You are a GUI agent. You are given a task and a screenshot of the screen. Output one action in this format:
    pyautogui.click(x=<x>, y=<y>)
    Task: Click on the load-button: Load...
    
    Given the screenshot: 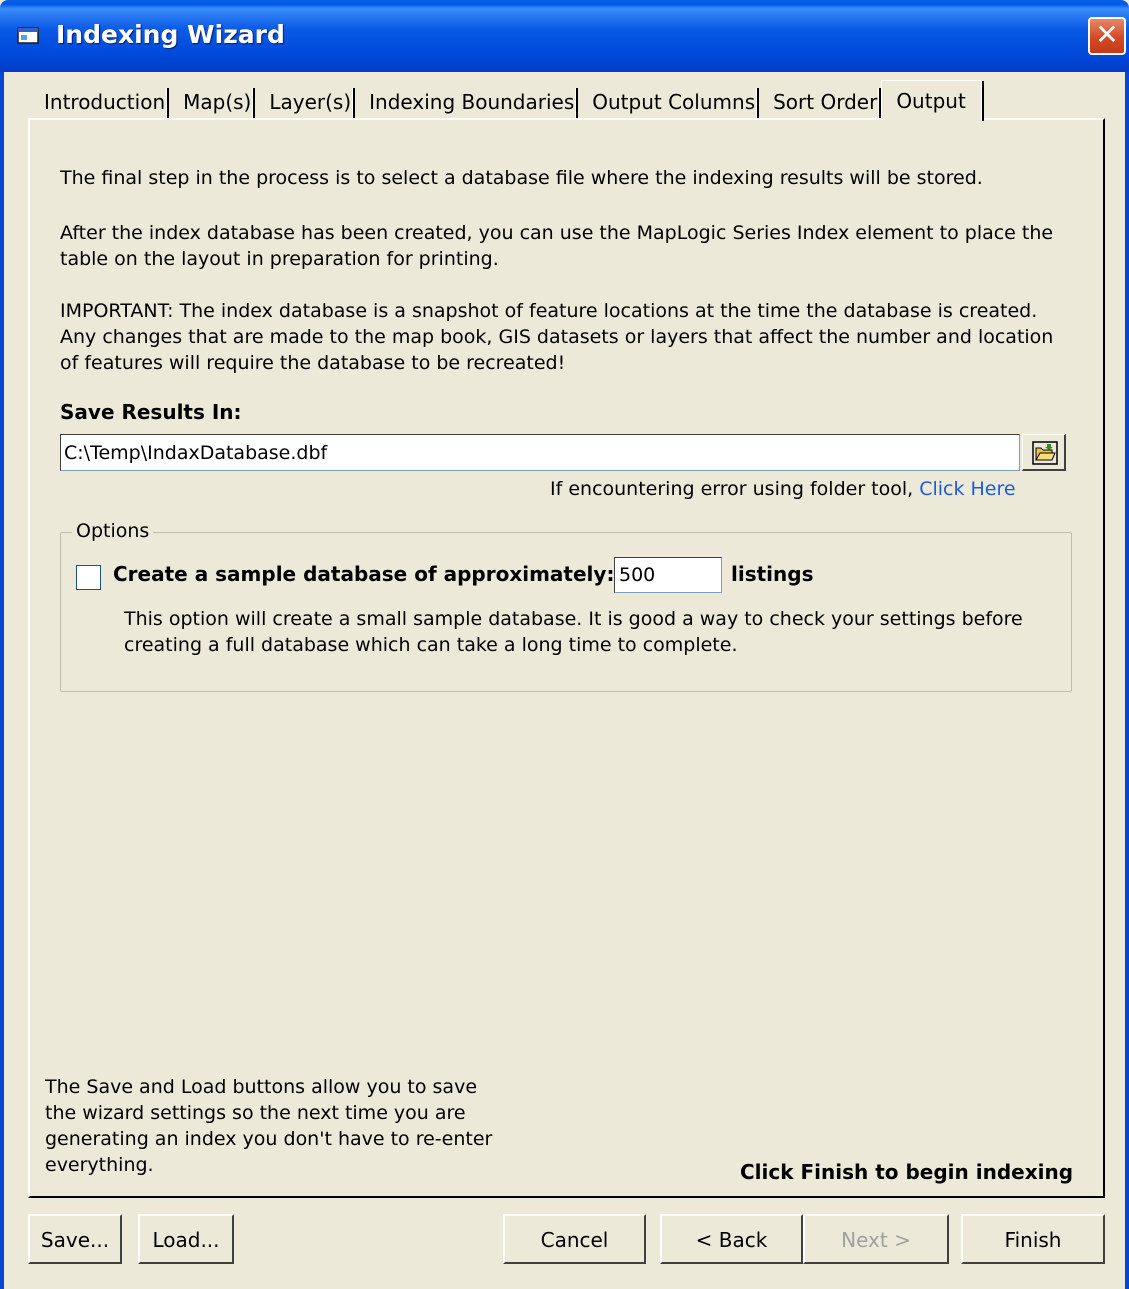 What is the action you would take?
    pyautogui.click(x=186, y=1239)
    